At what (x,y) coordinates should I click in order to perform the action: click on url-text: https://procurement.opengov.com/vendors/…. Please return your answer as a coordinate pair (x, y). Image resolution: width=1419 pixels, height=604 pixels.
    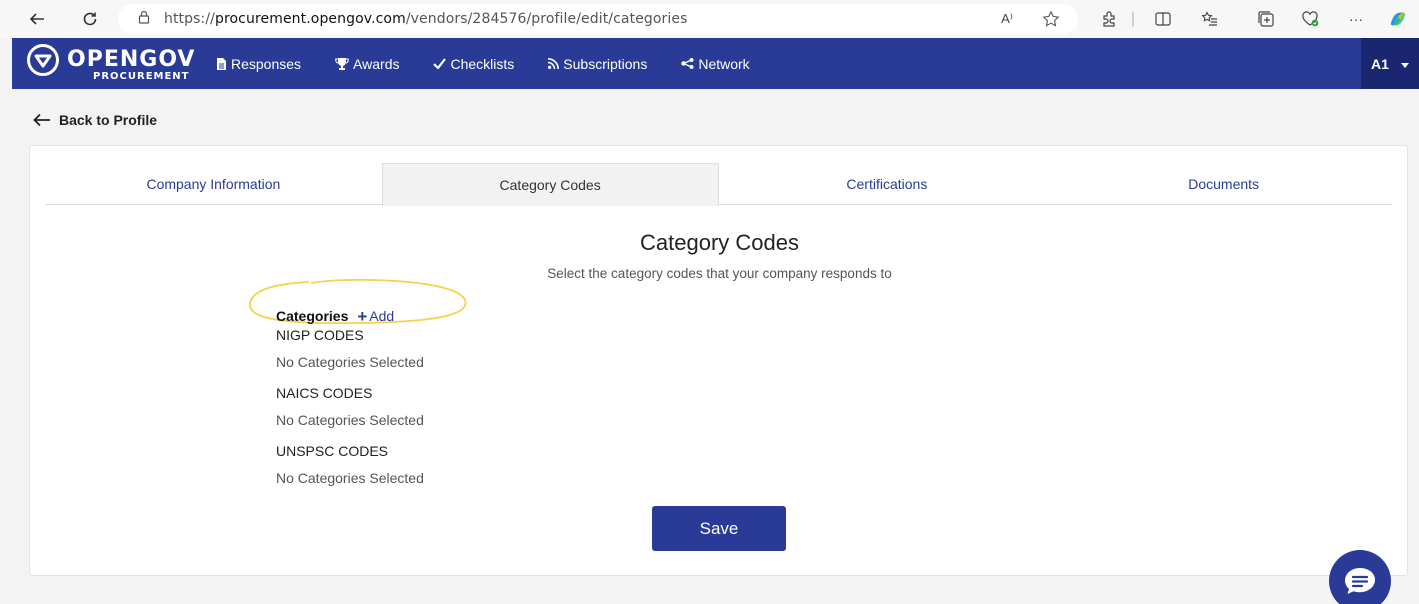
    Looking at the image, I should click on (426, 19).